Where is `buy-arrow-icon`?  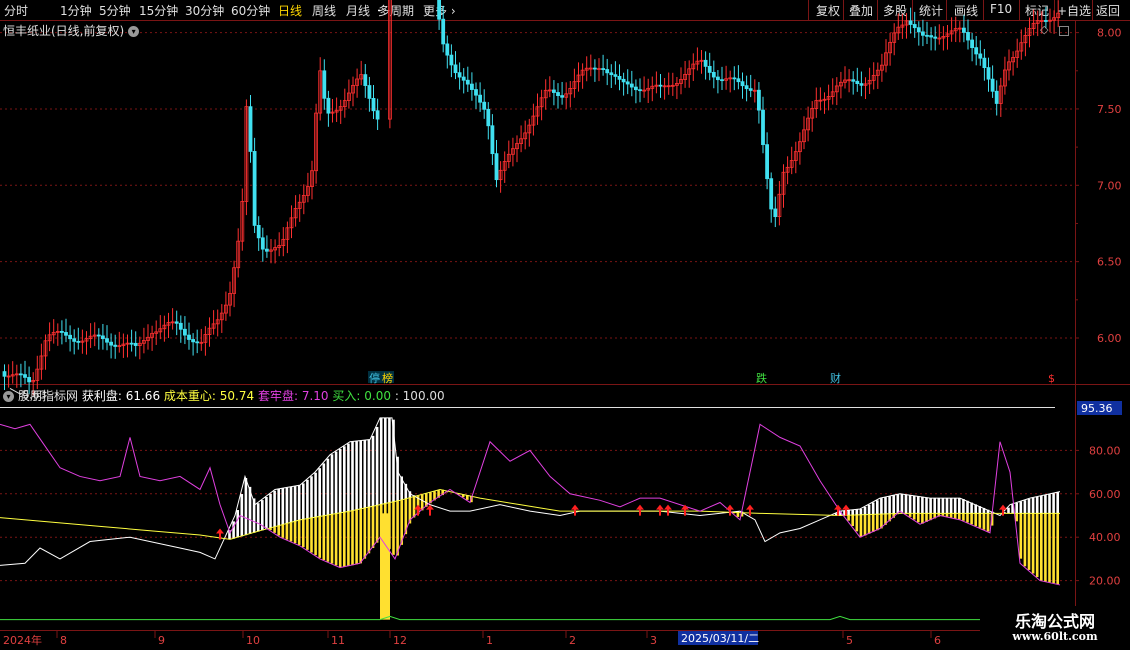
buy-arrow-icon is located at coordinates (640, 510).